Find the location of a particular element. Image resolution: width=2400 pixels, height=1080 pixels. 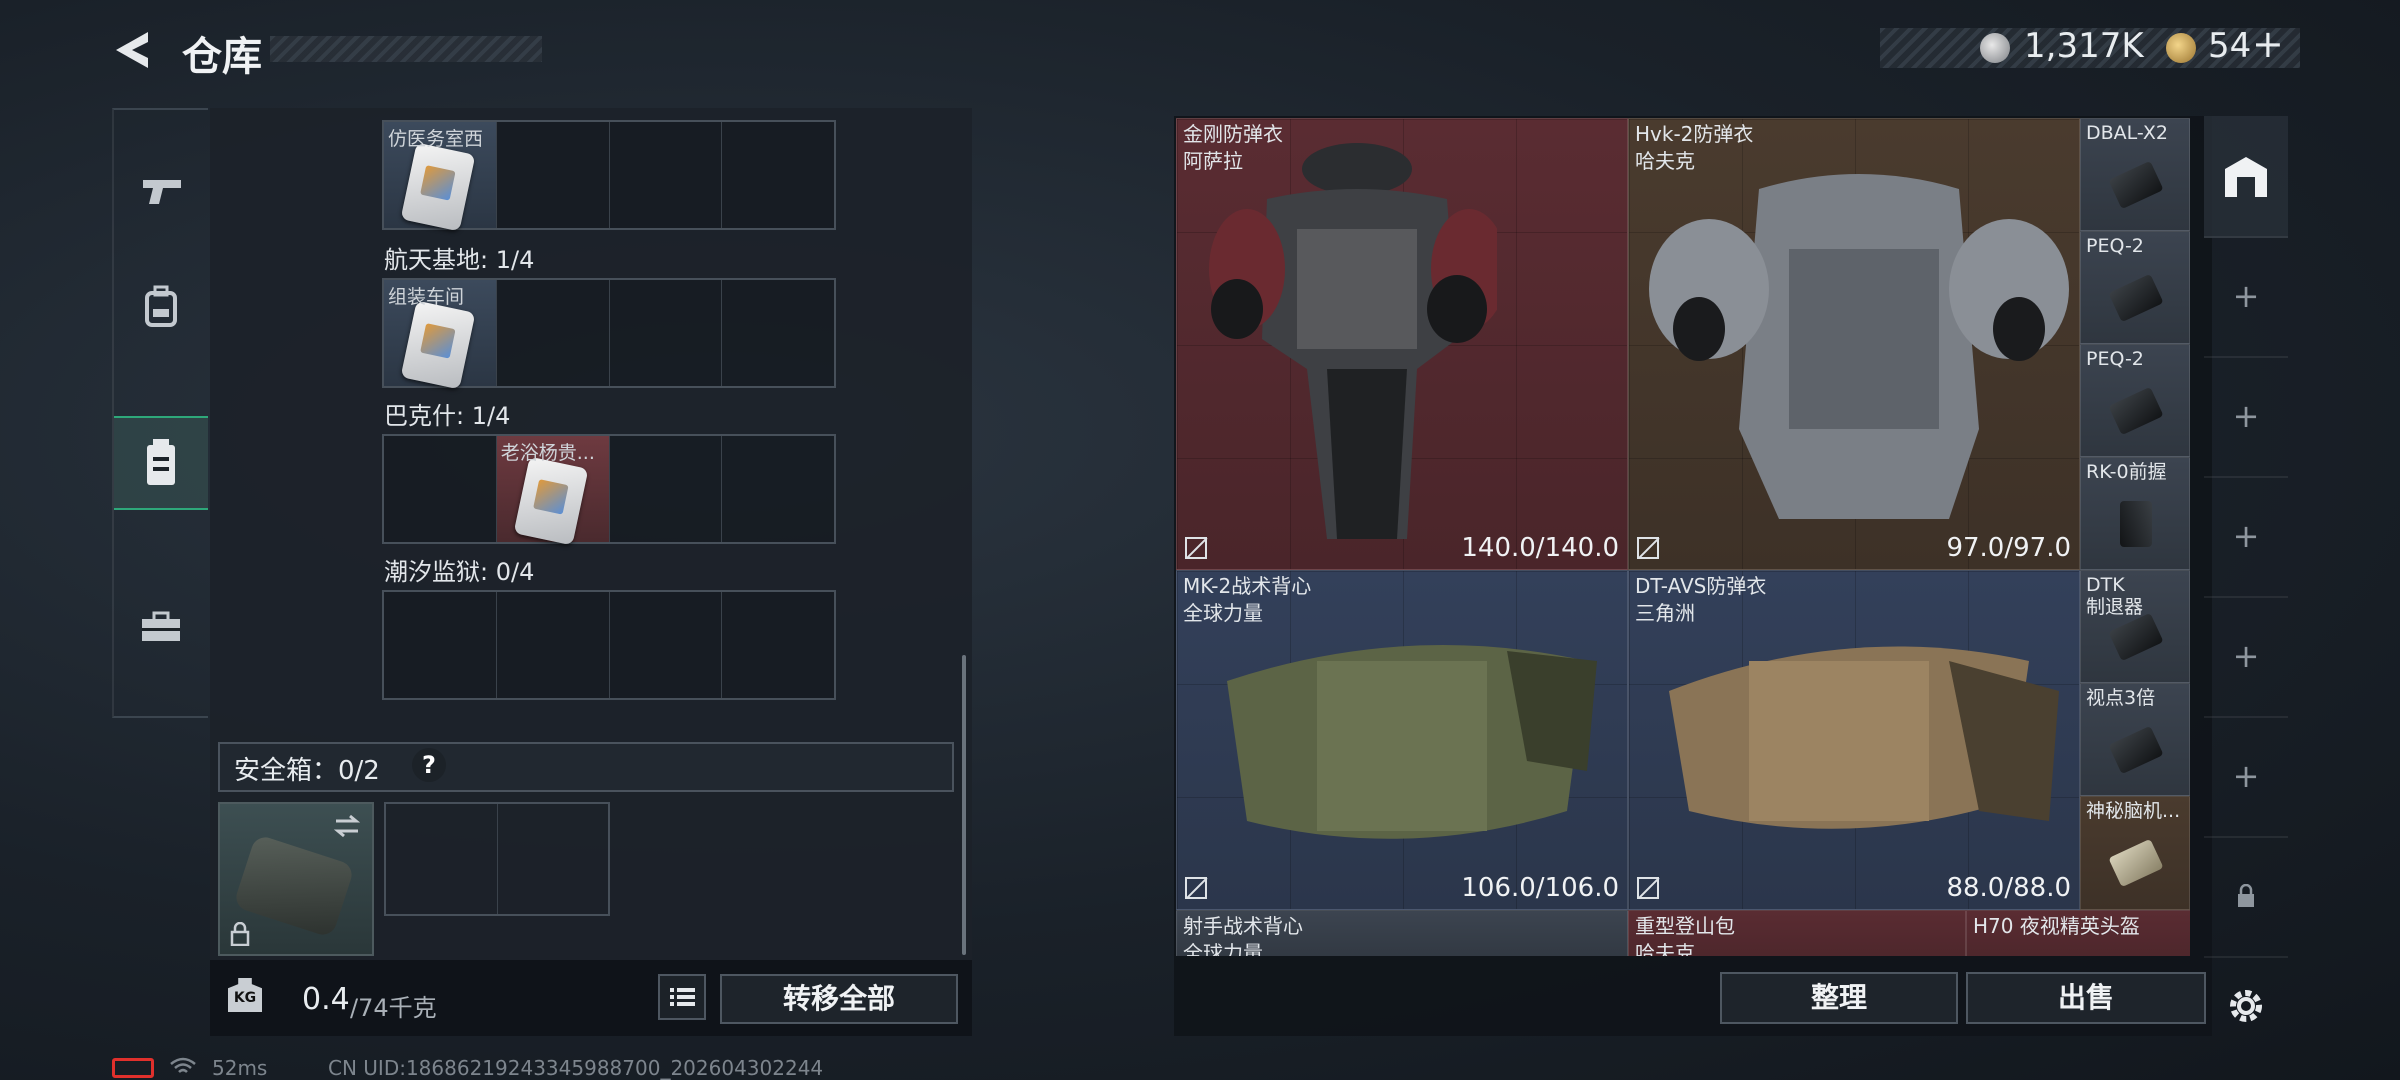

zone-label-aerospace: 航天基地: 1/4 is located at coordinates (459, 260).